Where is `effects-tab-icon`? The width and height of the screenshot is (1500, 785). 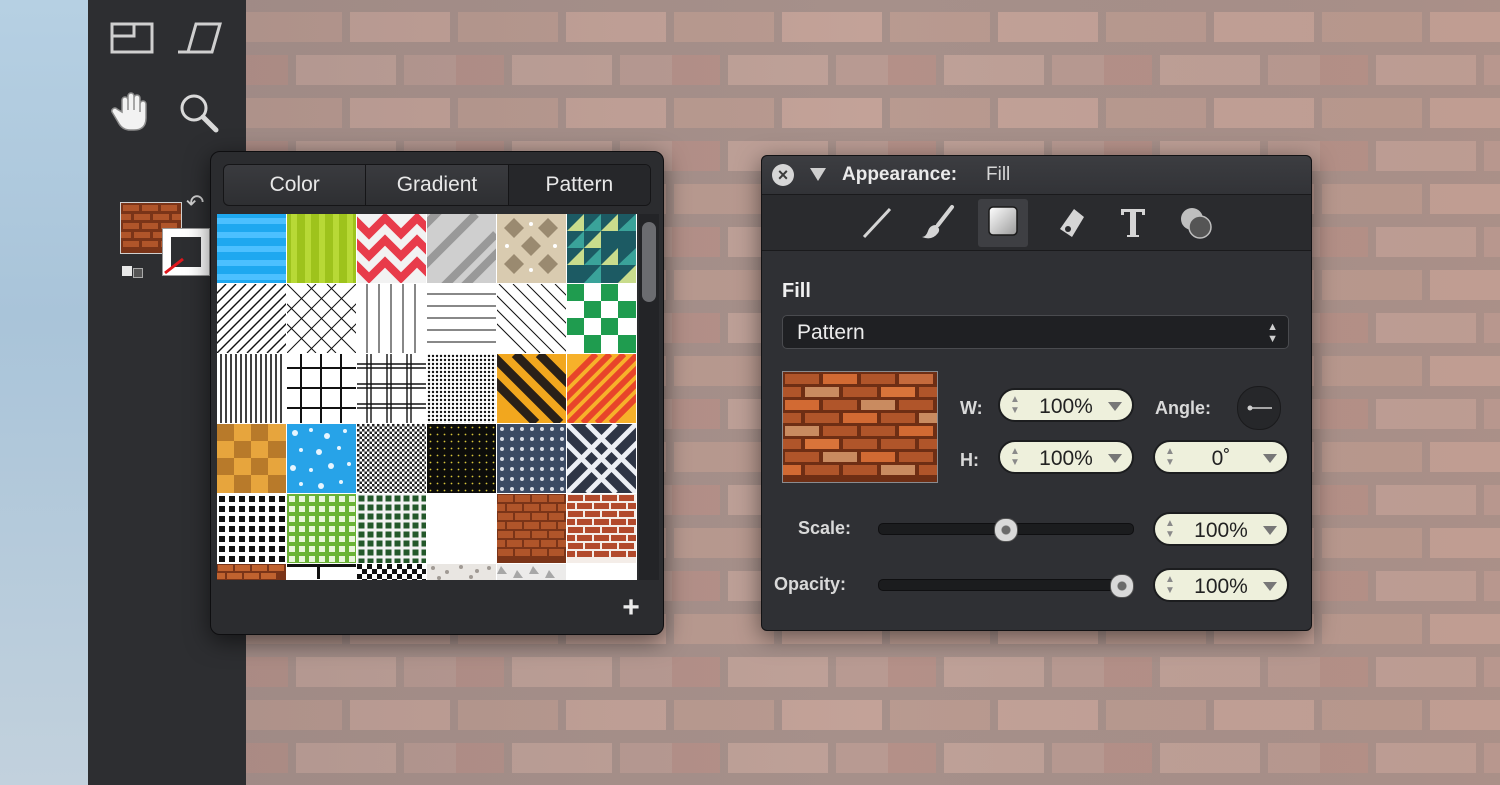
effects-tab-icon is located at coordinates (1071, 223).